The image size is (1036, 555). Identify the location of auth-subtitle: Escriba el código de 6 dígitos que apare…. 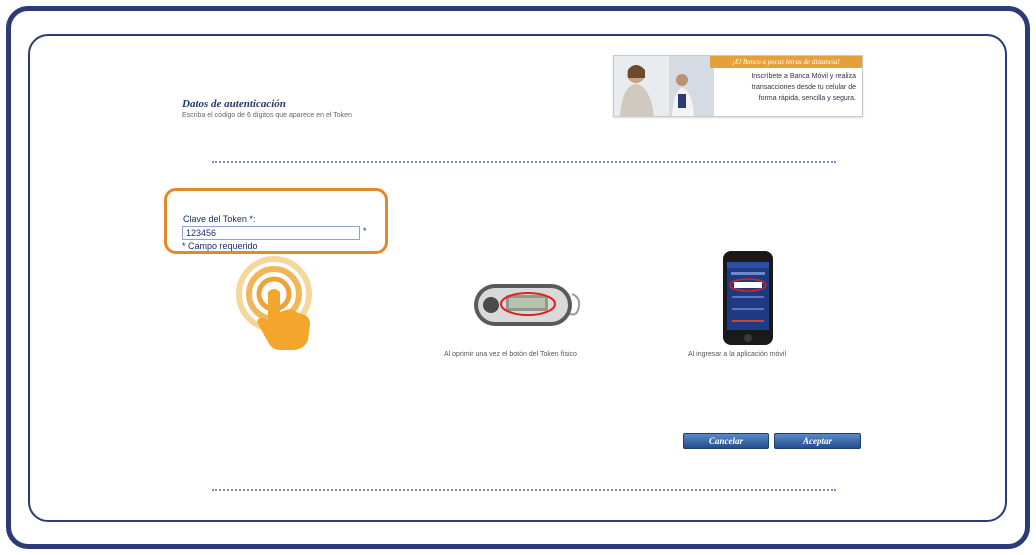
(267, 115).